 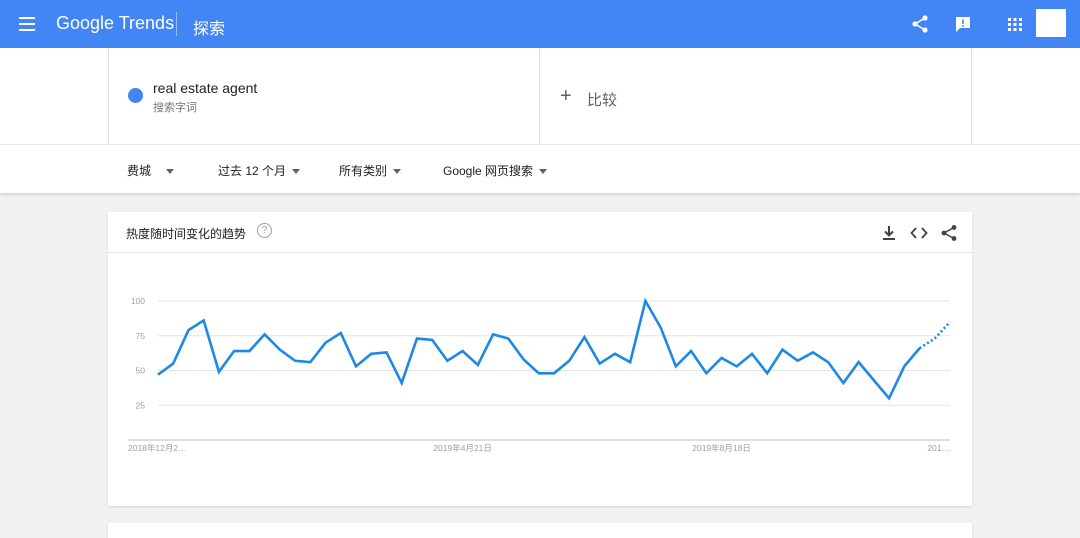 I want to click on apps-icon, so click(x=1015, y=24).